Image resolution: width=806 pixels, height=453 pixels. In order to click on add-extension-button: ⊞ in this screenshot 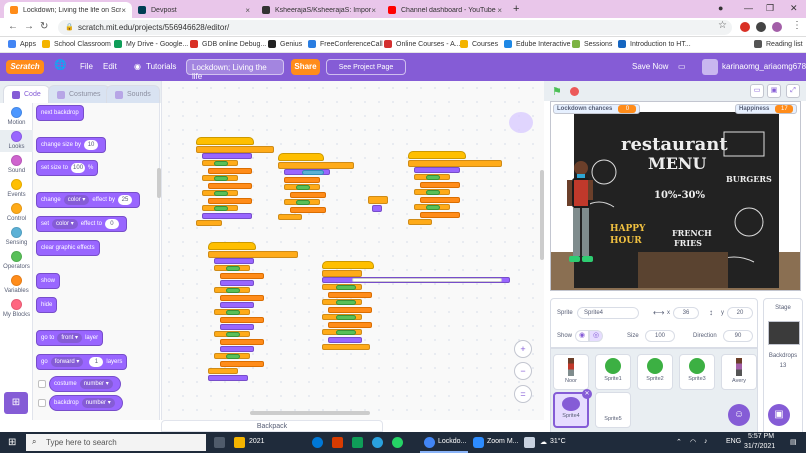, I will do `click(16, 403)`.